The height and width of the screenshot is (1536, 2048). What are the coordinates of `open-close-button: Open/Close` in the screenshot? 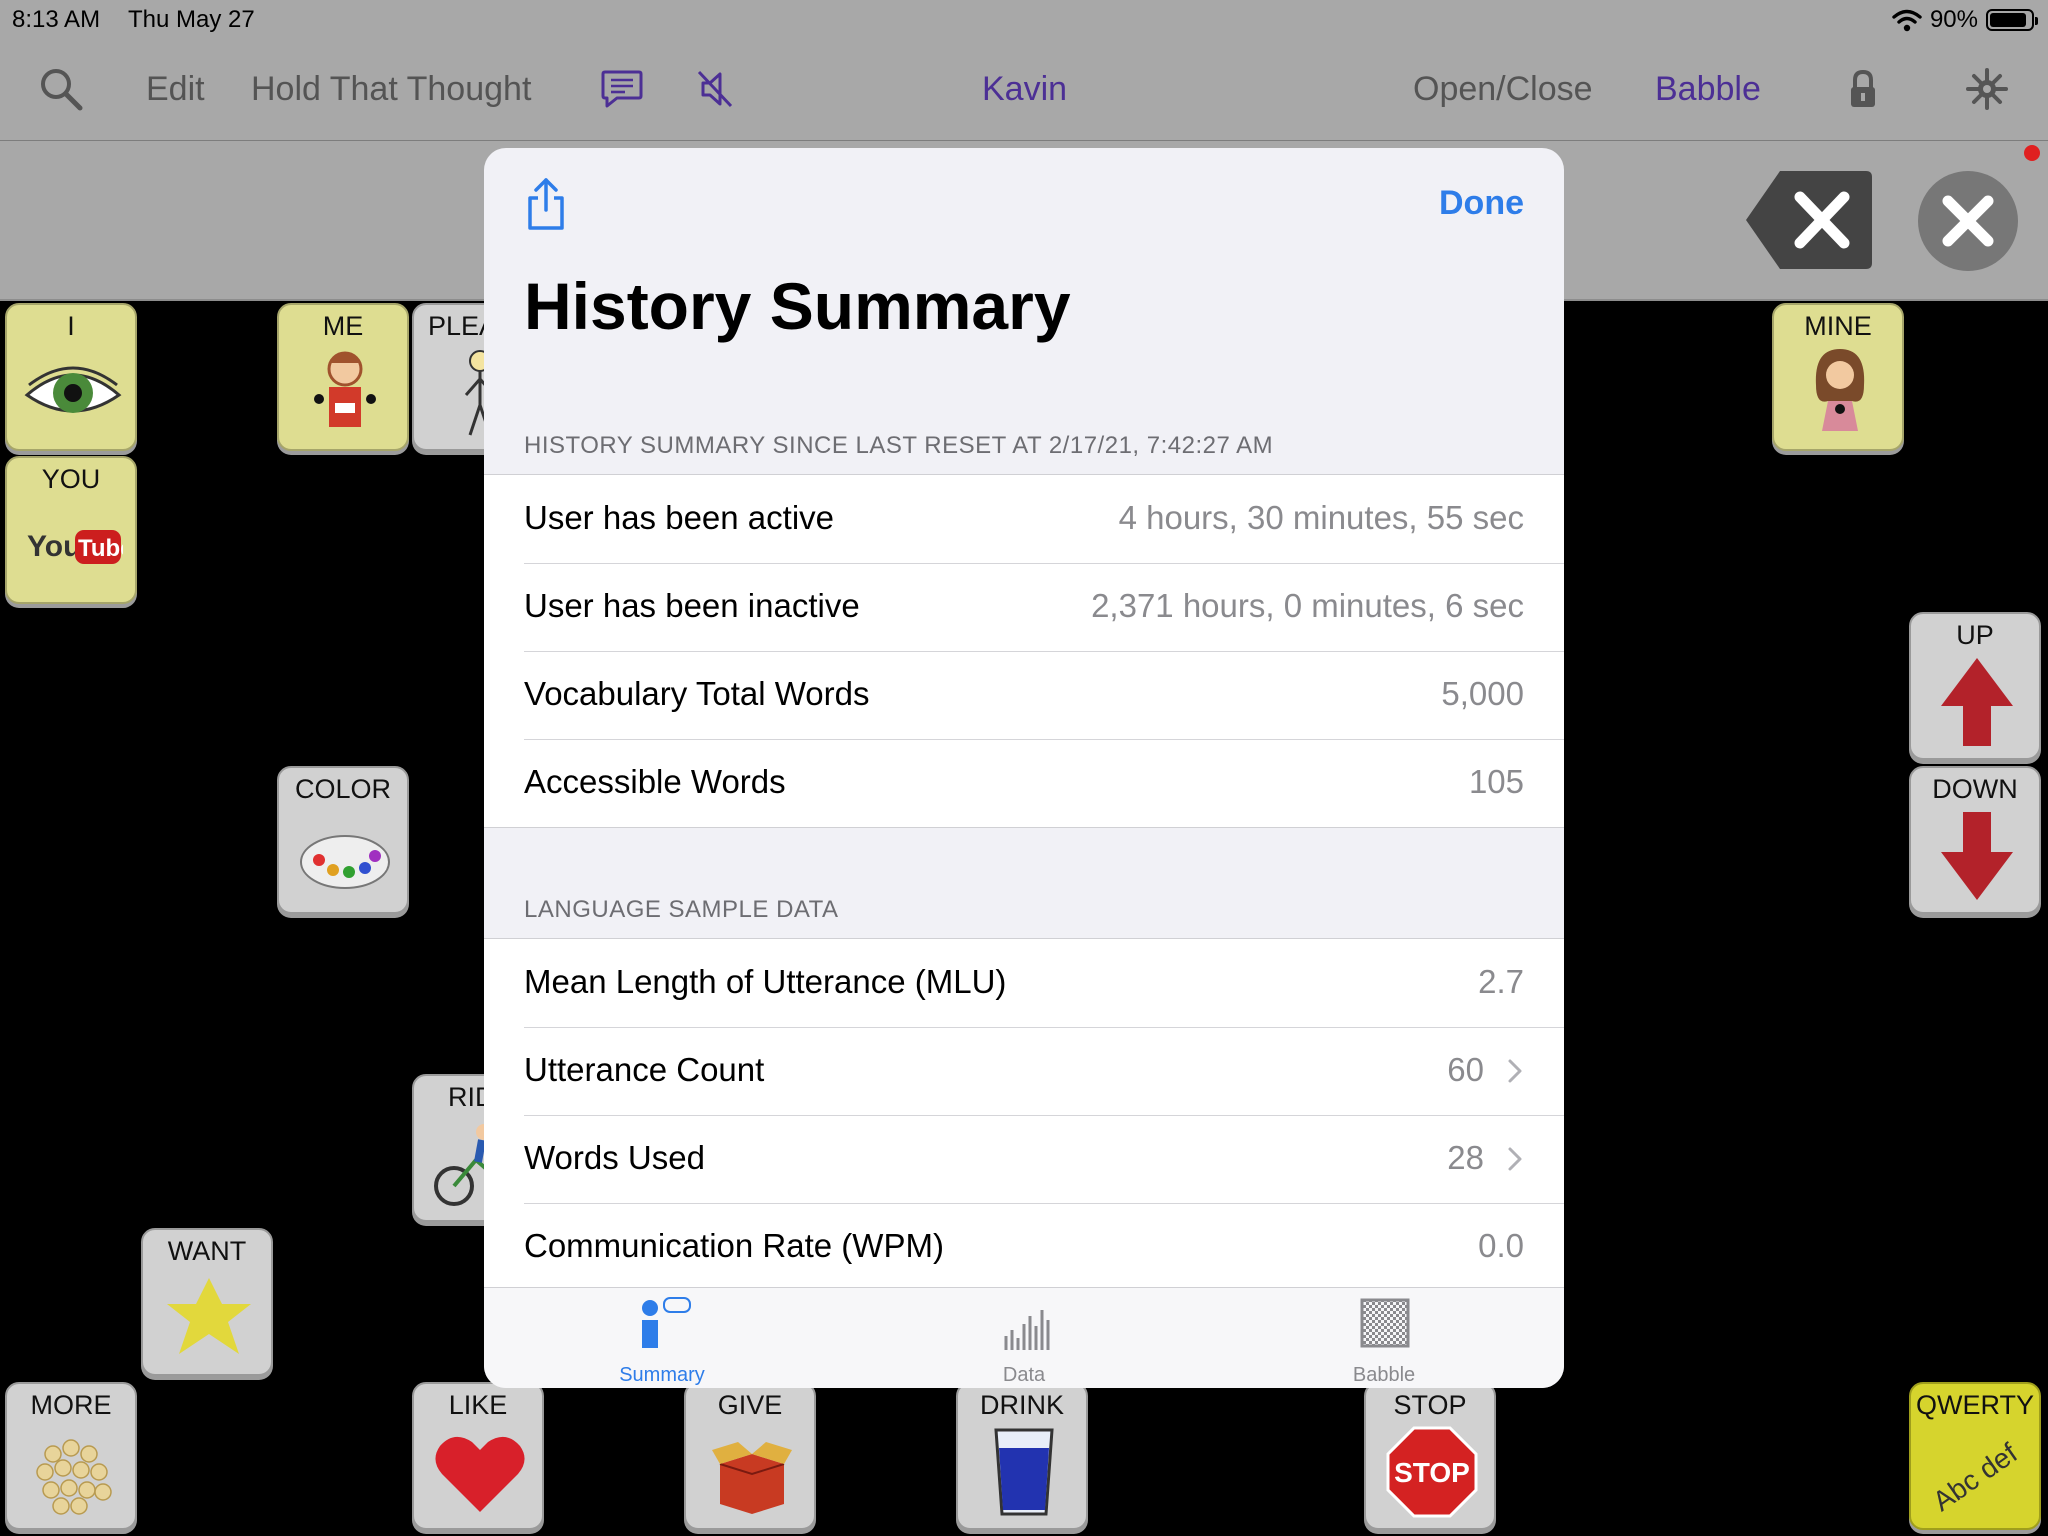 It's located at (1503, 89).